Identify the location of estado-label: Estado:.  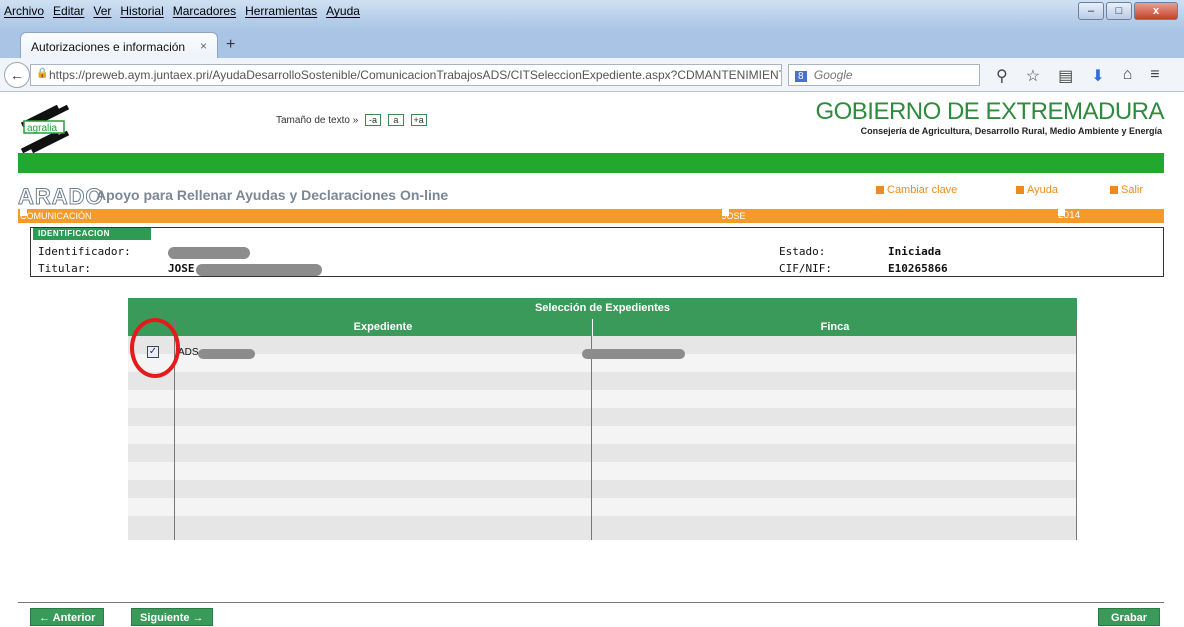
(802, 251).